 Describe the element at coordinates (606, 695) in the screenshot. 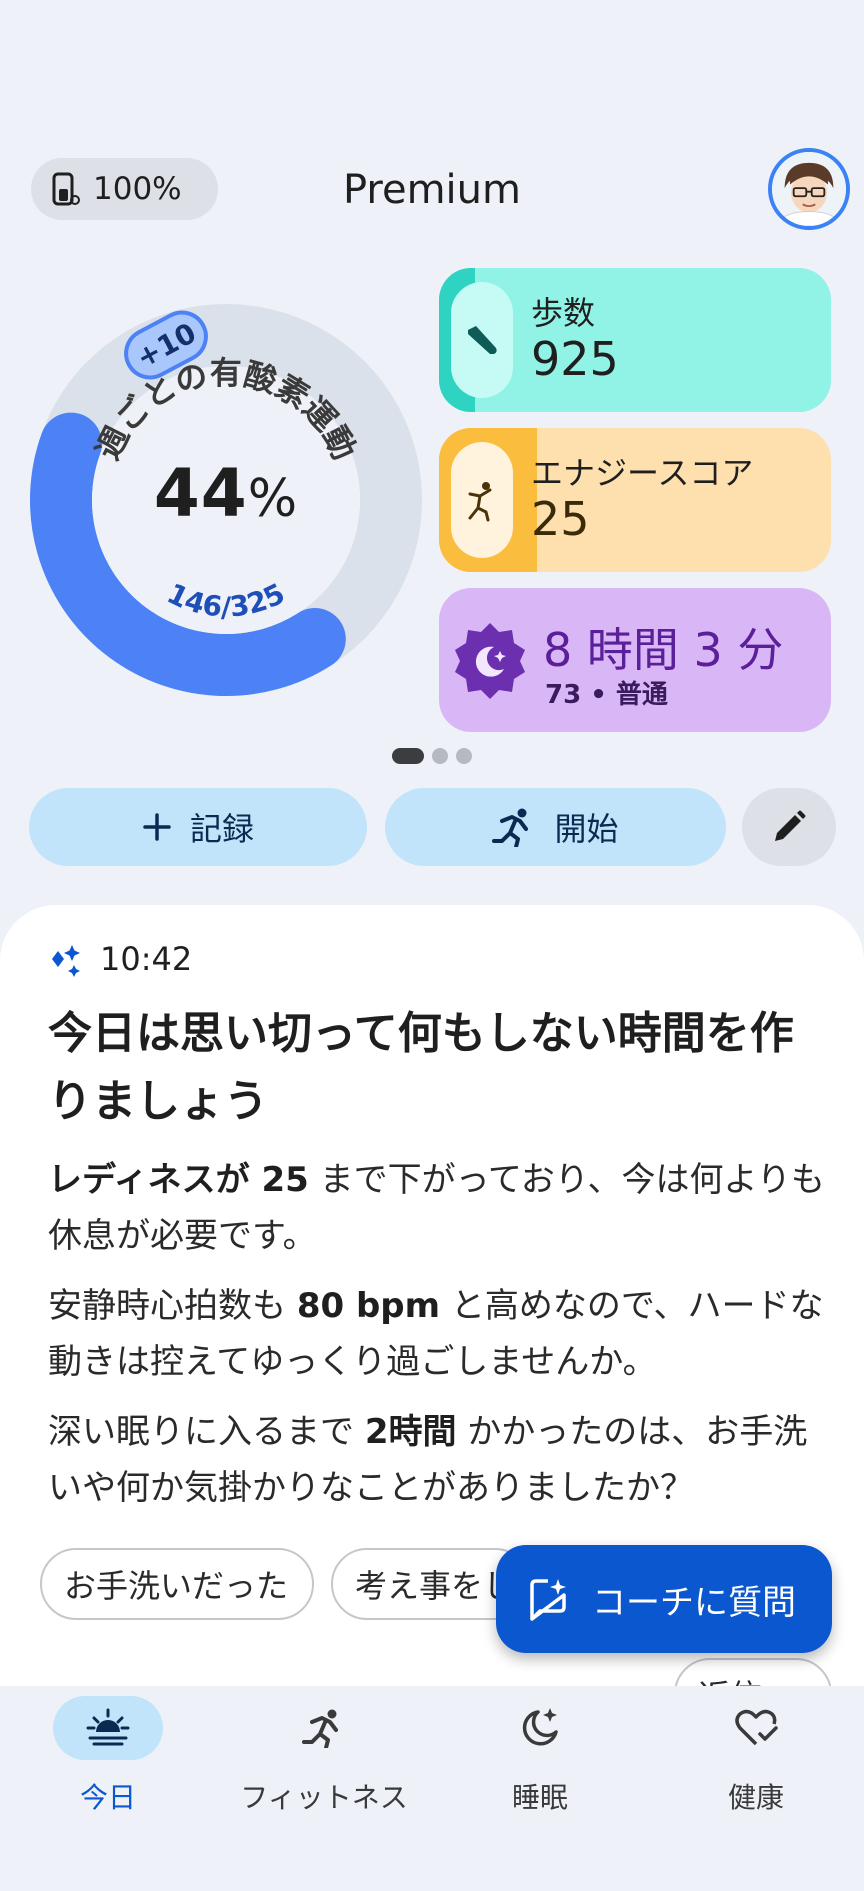

I see `sleep-score: 73 • 普通` at that location.